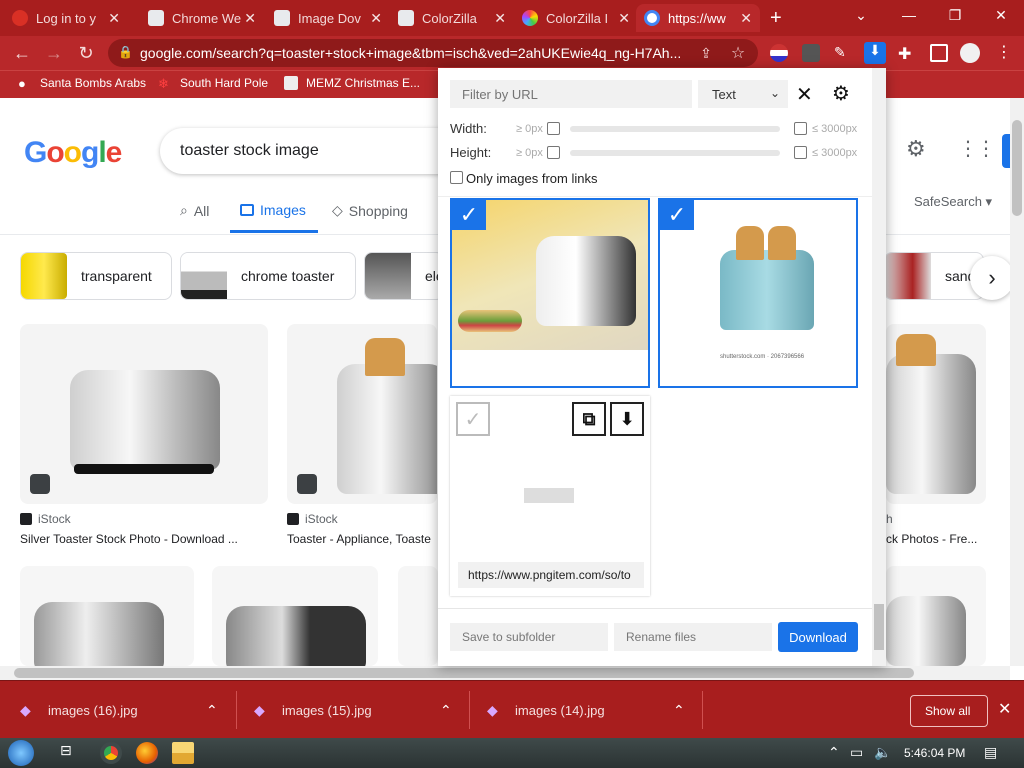  I want to click on only-links-checkbox, so click(456, 177).